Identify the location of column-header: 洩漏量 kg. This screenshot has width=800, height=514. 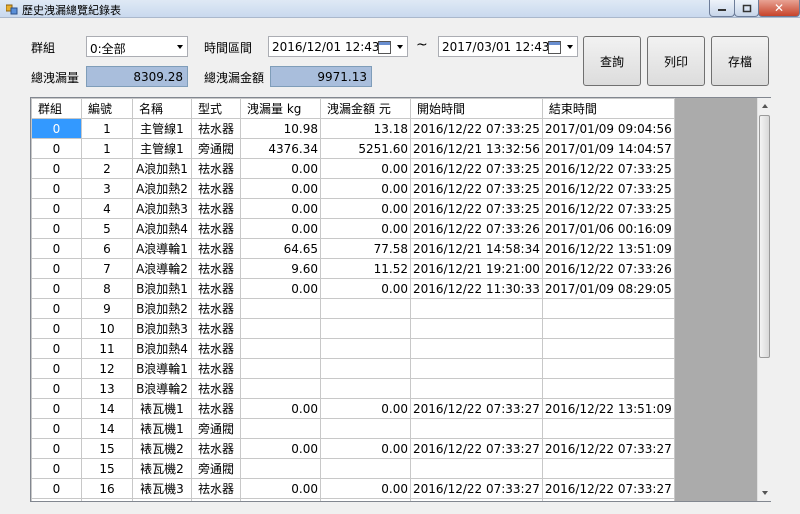
(280, 108).